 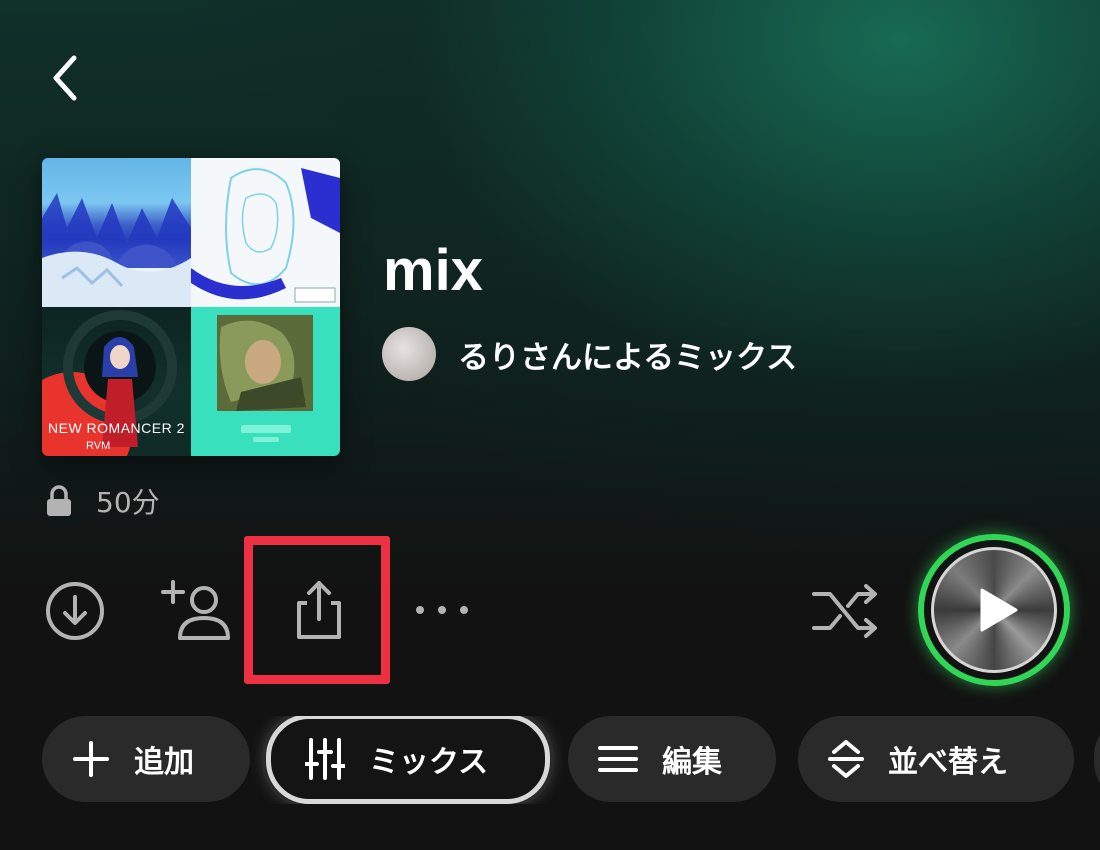 I want to click on playlist-meta: 50分, so click(x=102, y=501).